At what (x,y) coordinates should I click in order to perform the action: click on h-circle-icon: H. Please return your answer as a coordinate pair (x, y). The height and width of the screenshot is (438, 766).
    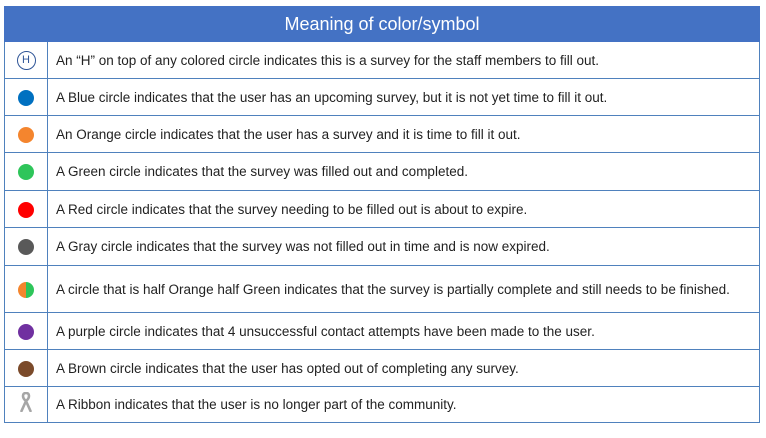
    Looking at the image, I should click on (26, 60).